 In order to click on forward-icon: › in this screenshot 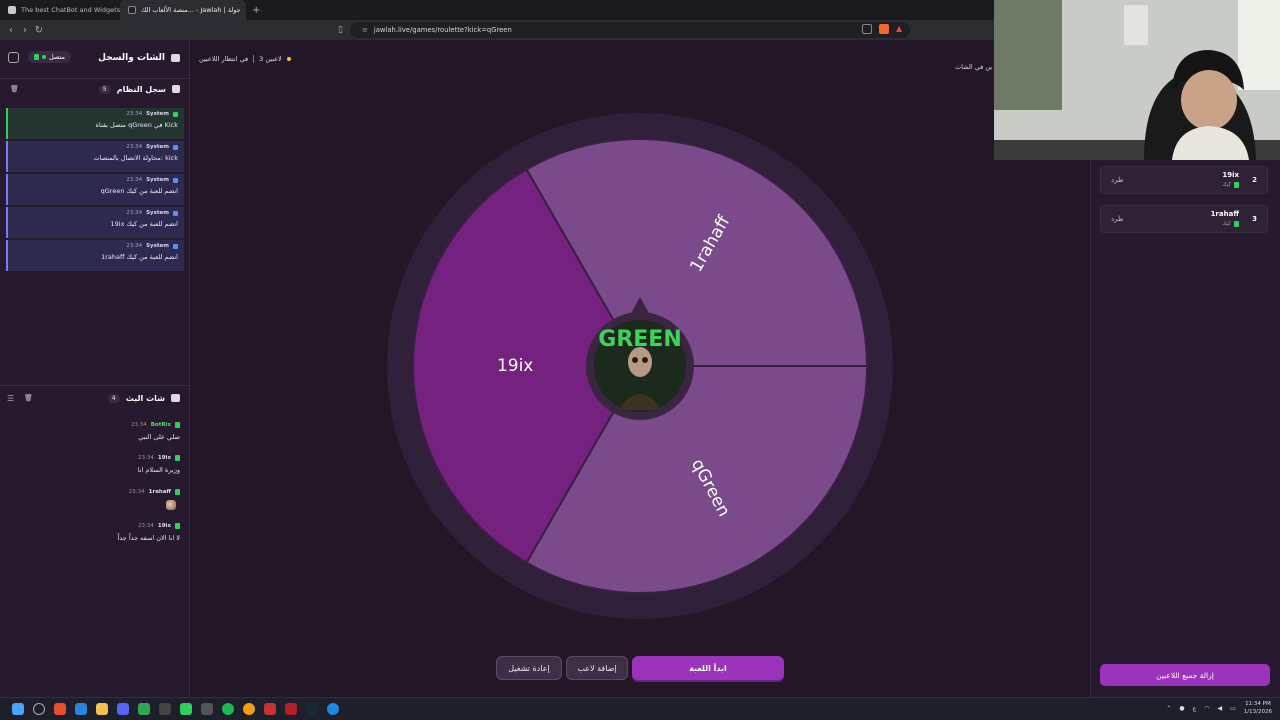, I will do `click(25, 30)`.